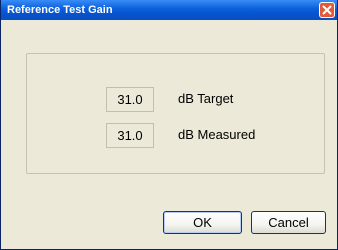 Image resolution: width=338 pixels, height=250 pixels. I want to click on measured-gain-label: dB Measured, so click(217, 134).